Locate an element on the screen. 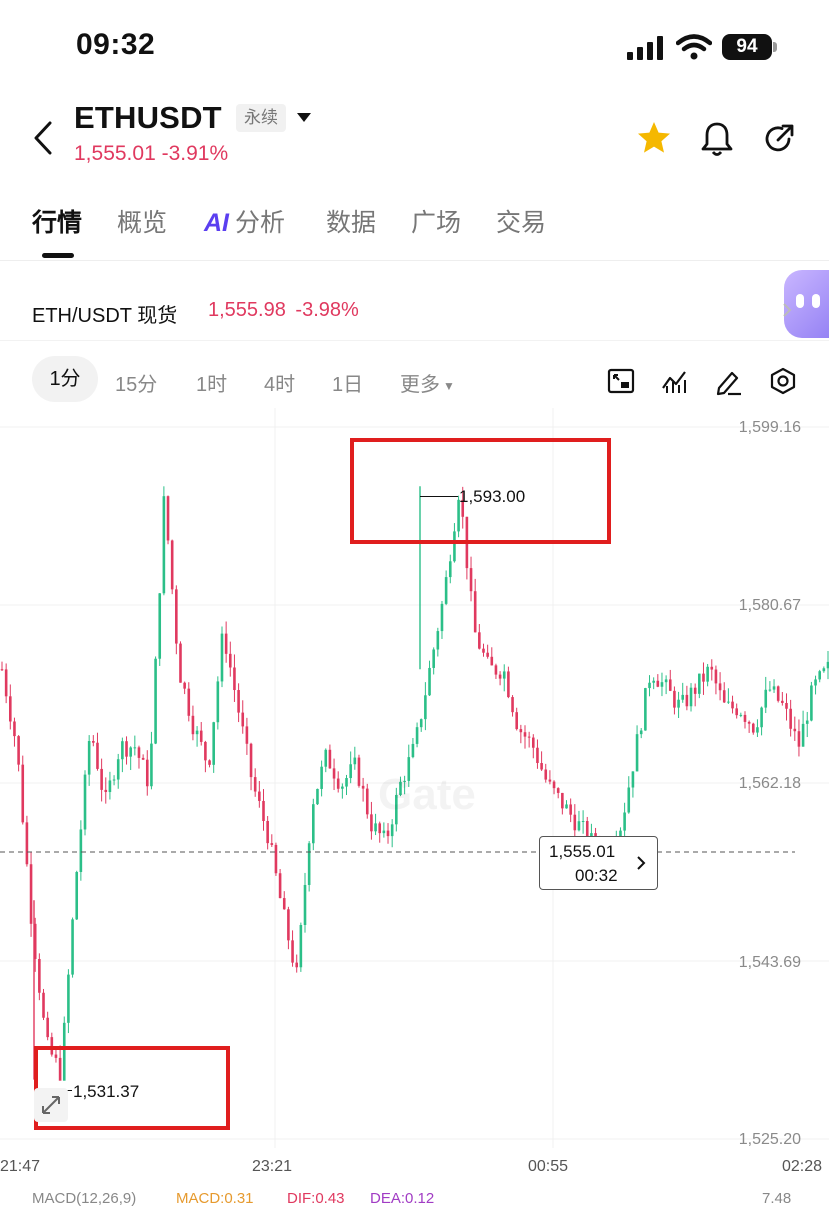 The height and width of the screenshot is (1207, 829). tab-market: 行情 is located at coordinates (57, 221).